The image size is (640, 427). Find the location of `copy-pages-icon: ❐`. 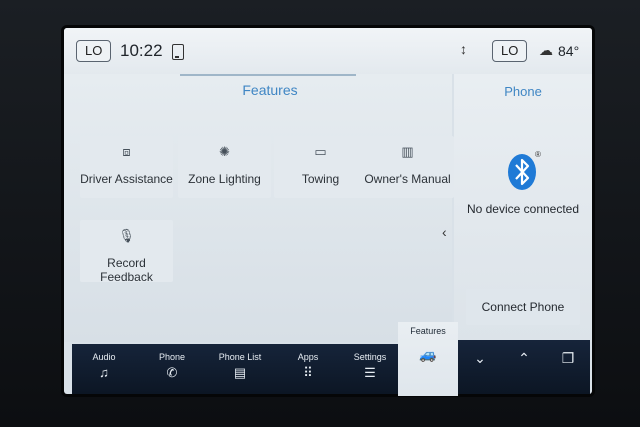

copy-pages-icon: ❐ is located at coordinates (568, 358).